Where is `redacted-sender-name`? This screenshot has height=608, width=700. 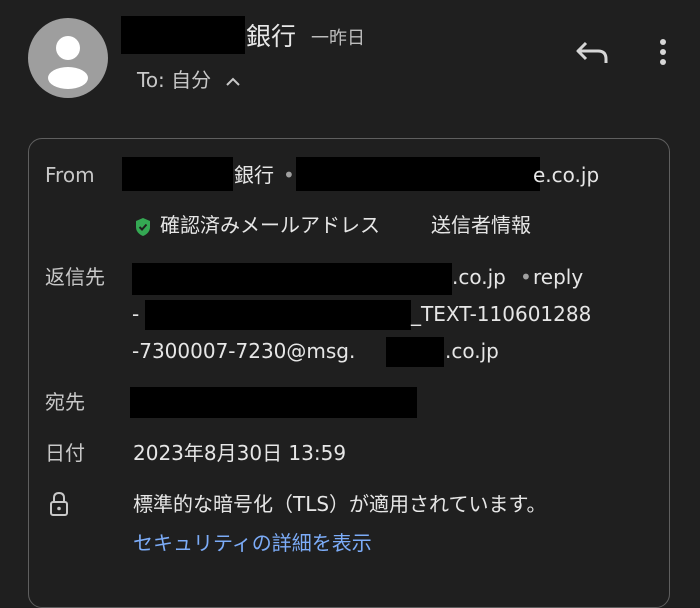
redacted-sender-name is located at coordinates (183, 35).